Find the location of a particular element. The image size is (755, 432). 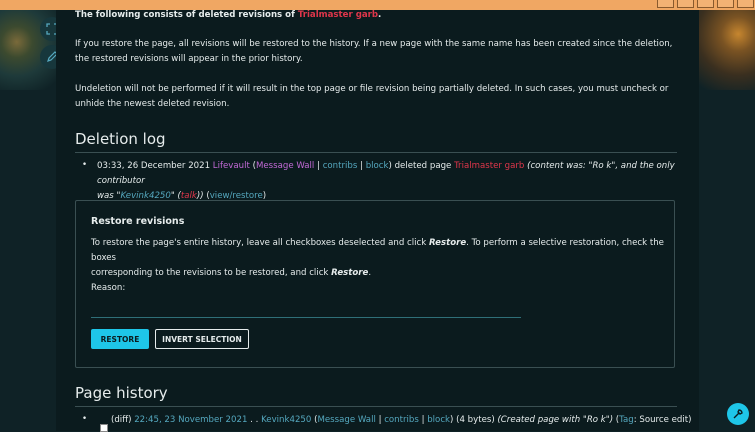

log-block-link: block is located at coordinates (377, 166).